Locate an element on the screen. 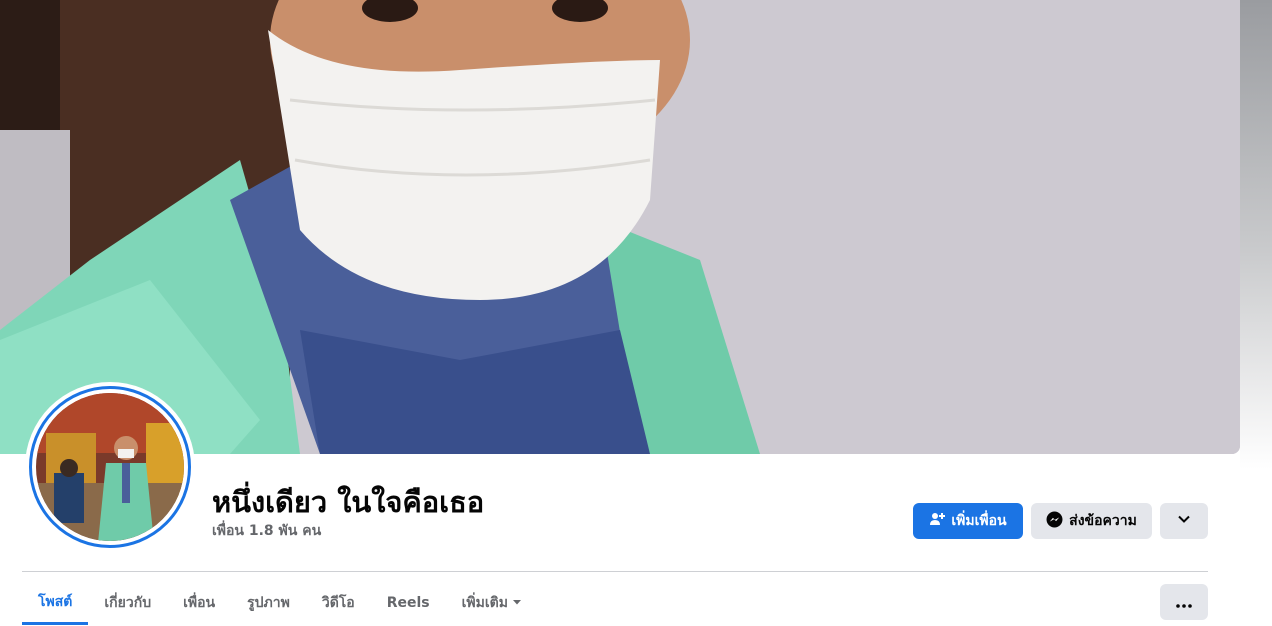 The height and width of the screenshot is (626, 1272). header-divider is located at coordinates (615, 571).